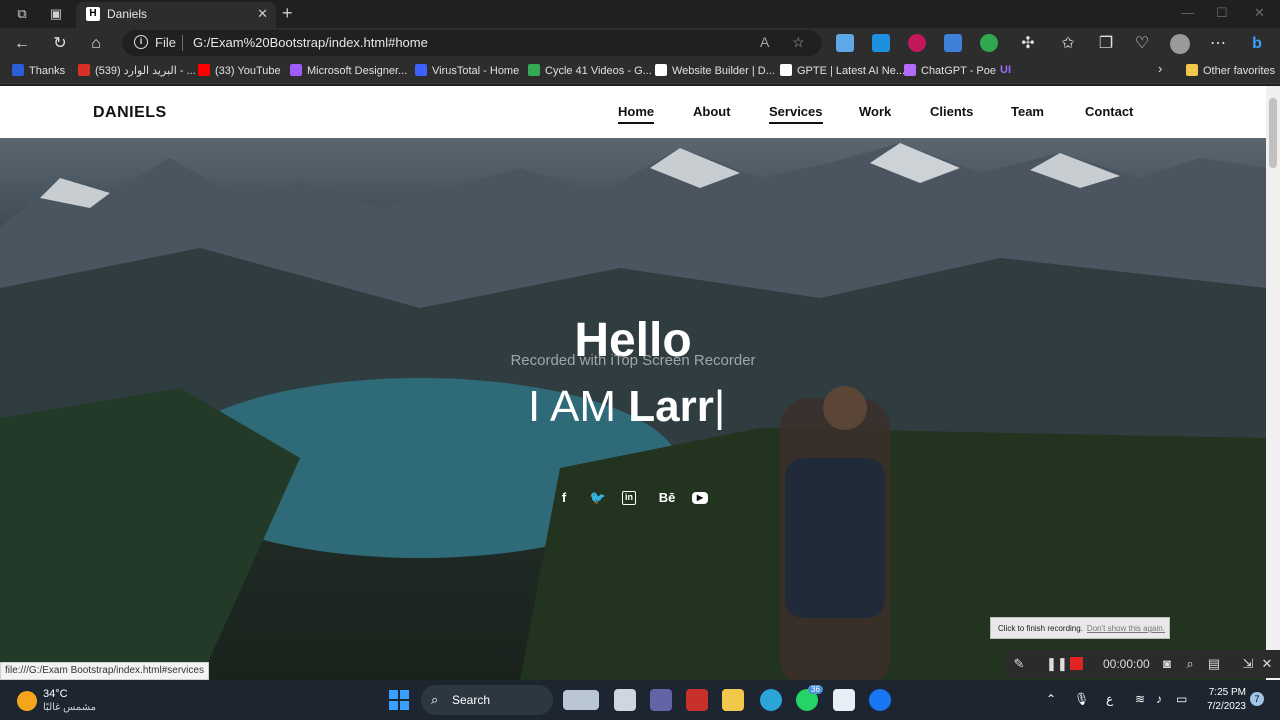 The image size is (1280, 720). I want to click on home-icon: ⌂, so click(96, 44).